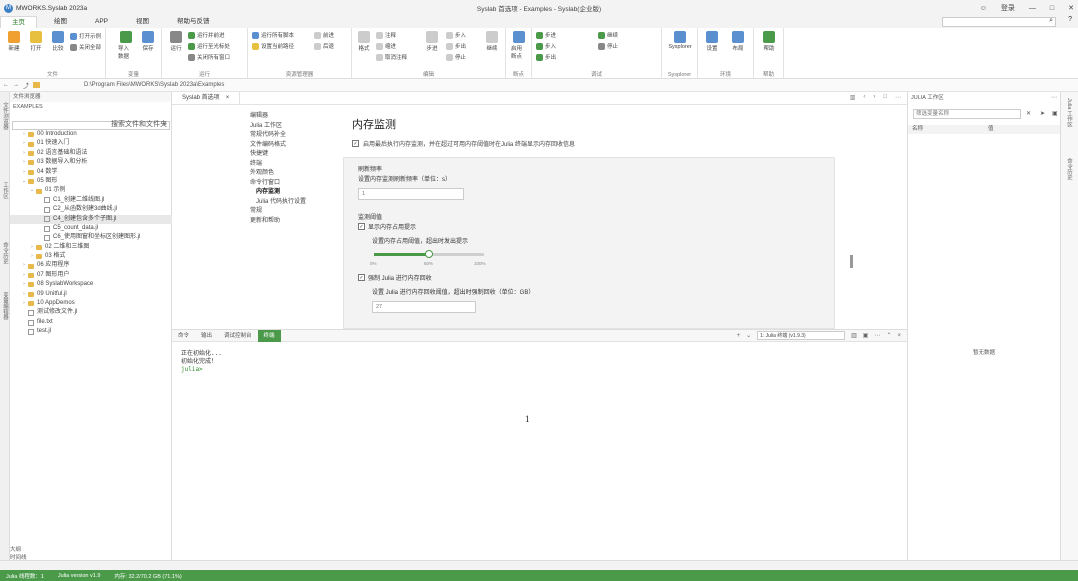 The width and height of the screenshot is (1078, 581). What do you see at coordinates (324, 35) in the screenshot?
I see `forward-button: 前进` at bounding box center [324, 35].